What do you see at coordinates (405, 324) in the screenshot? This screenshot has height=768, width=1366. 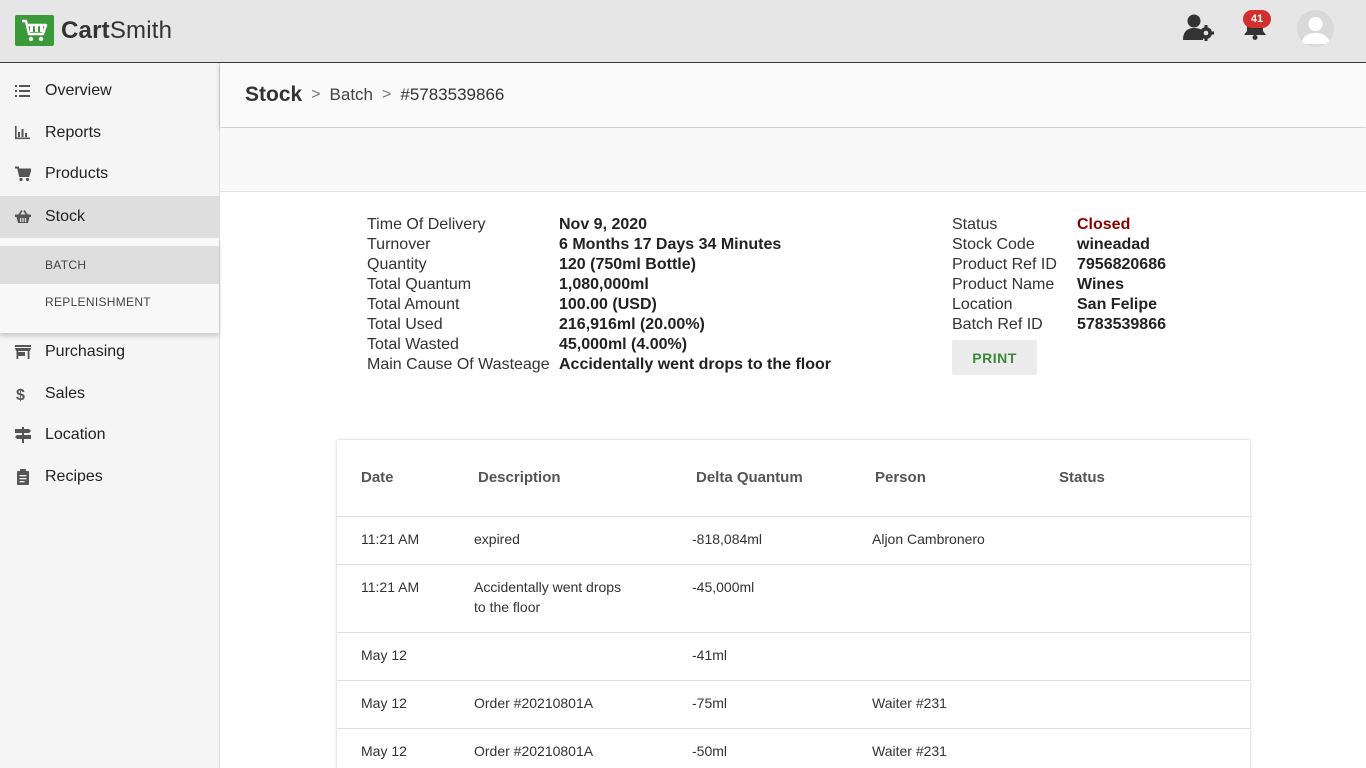 I see `detail-label: Total Used` at bounding box center [405, 324].